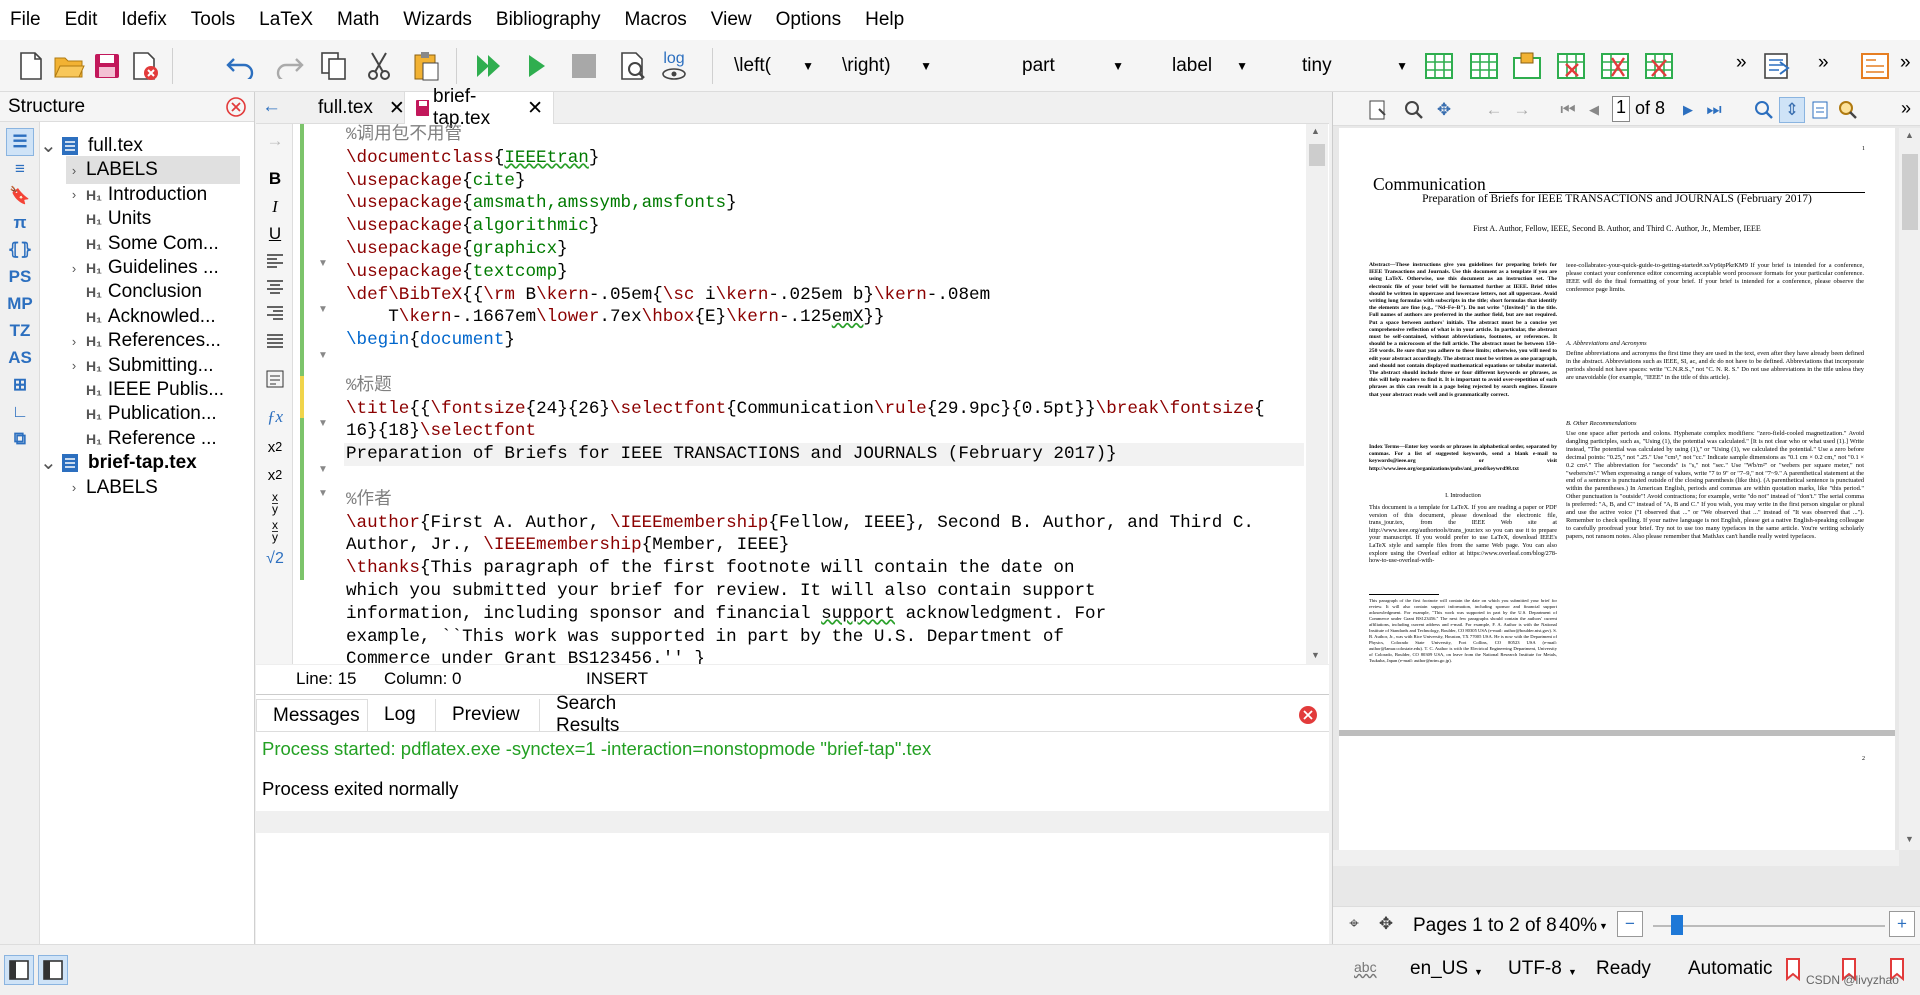 Image resolution: width=1920 pixels, height=995 pixels. What do you see at coordinates (1439, 66) in the screenshot?
I see `tabular-icon` at bounding box center [1439, 66].